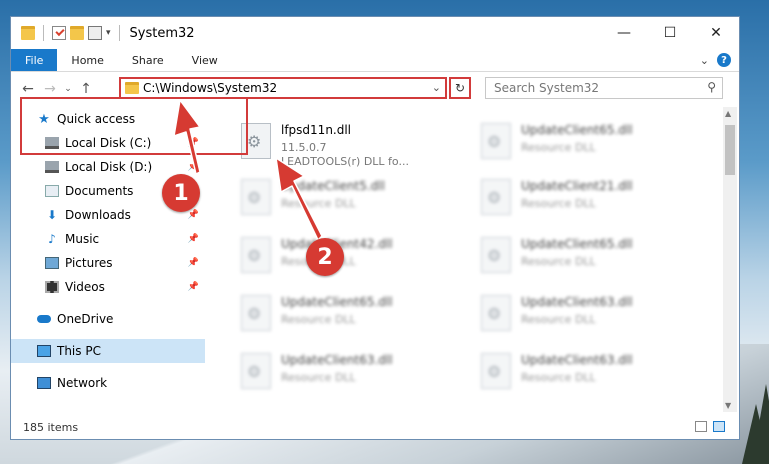 Image resolution: width=769 pixels, height=464 pixels. I want to click on tab-file: File, so click(34, 60).